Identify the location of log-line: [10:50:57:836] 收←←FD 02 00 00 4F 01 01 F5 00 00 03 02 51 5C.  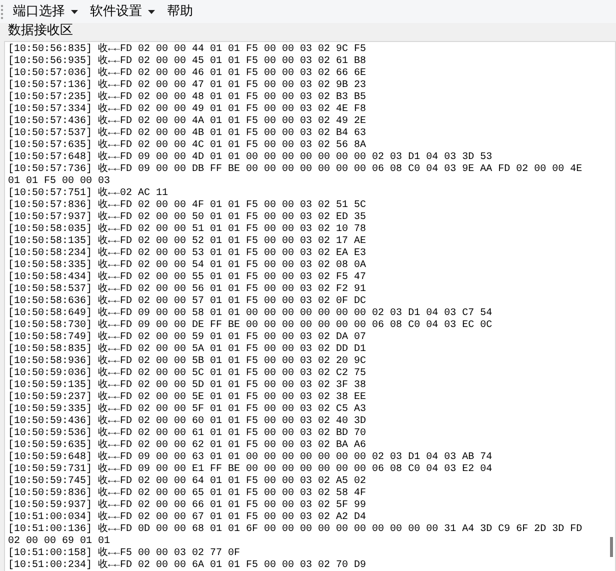
(188, 205).